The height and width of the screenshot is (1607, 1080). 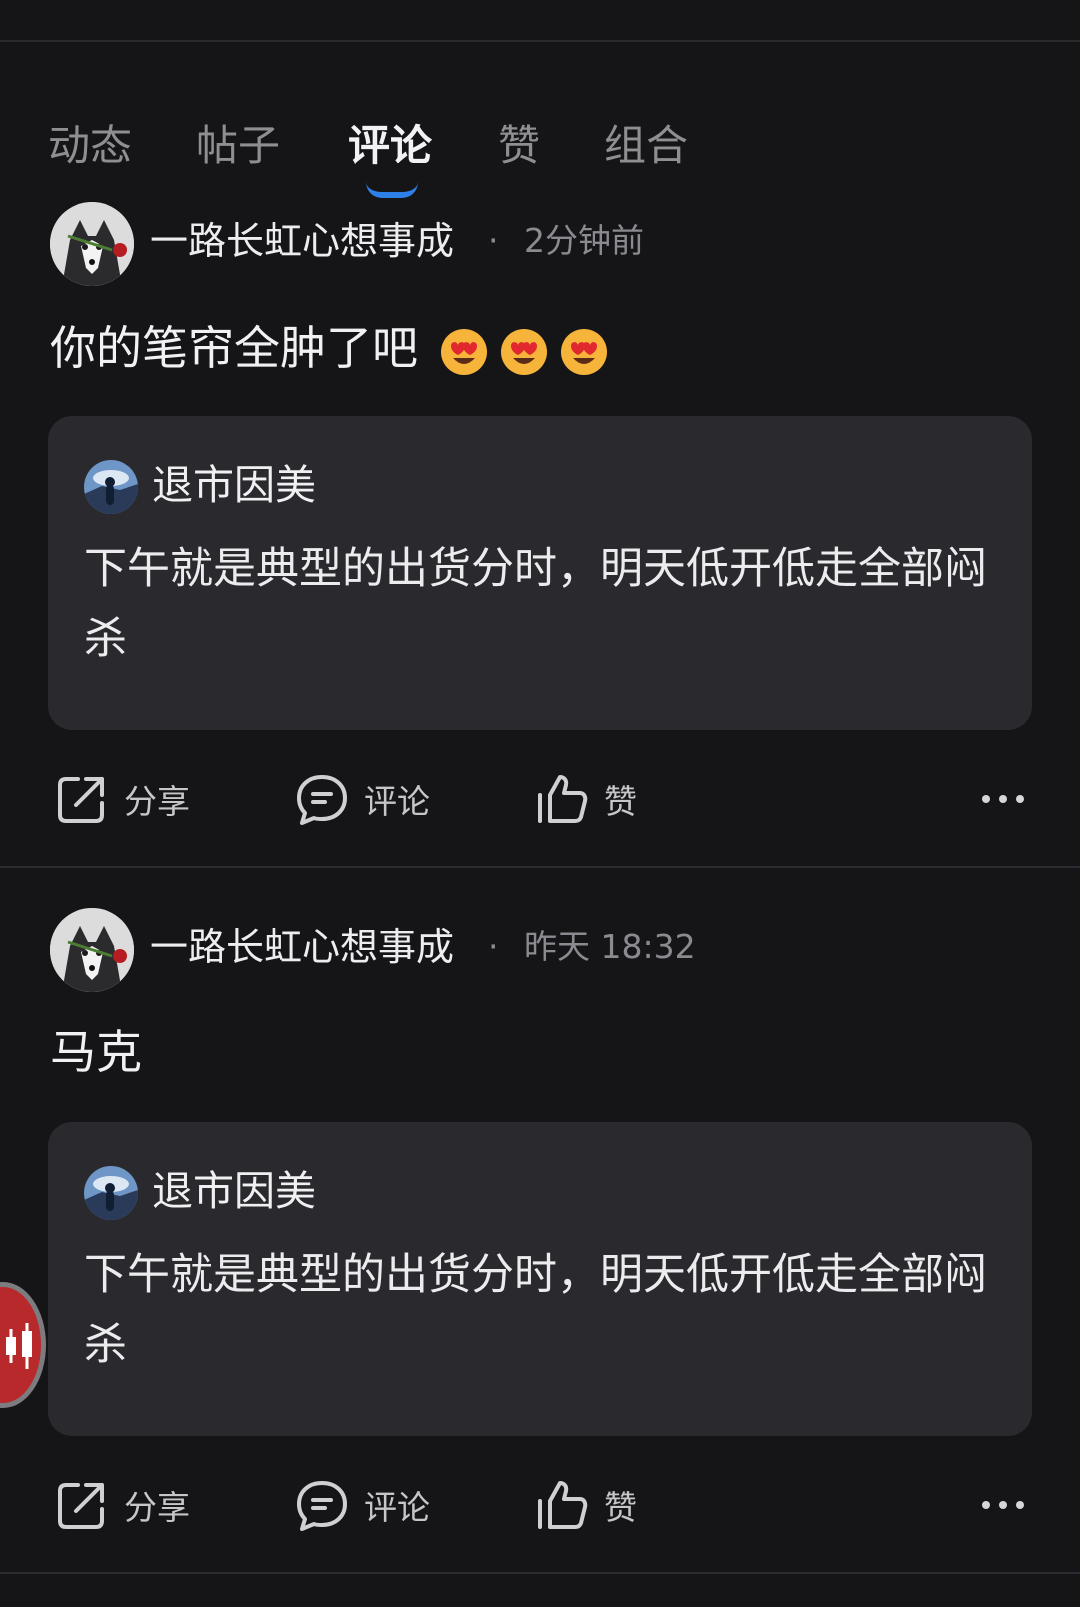 I want to click on active-tab-indicator, so click(x=392, y=190).